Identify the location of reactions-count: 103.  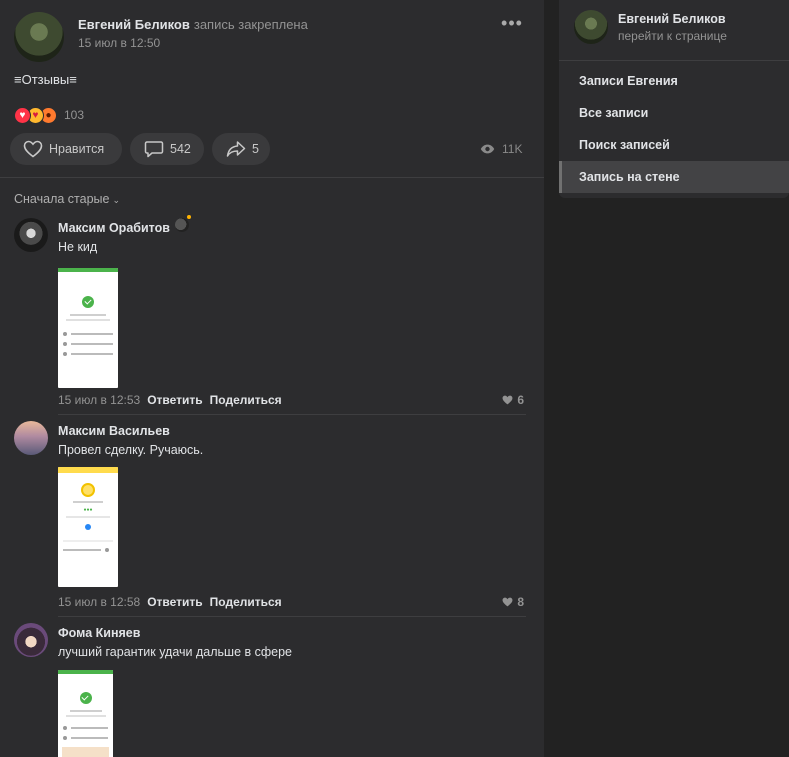
(74, 115).